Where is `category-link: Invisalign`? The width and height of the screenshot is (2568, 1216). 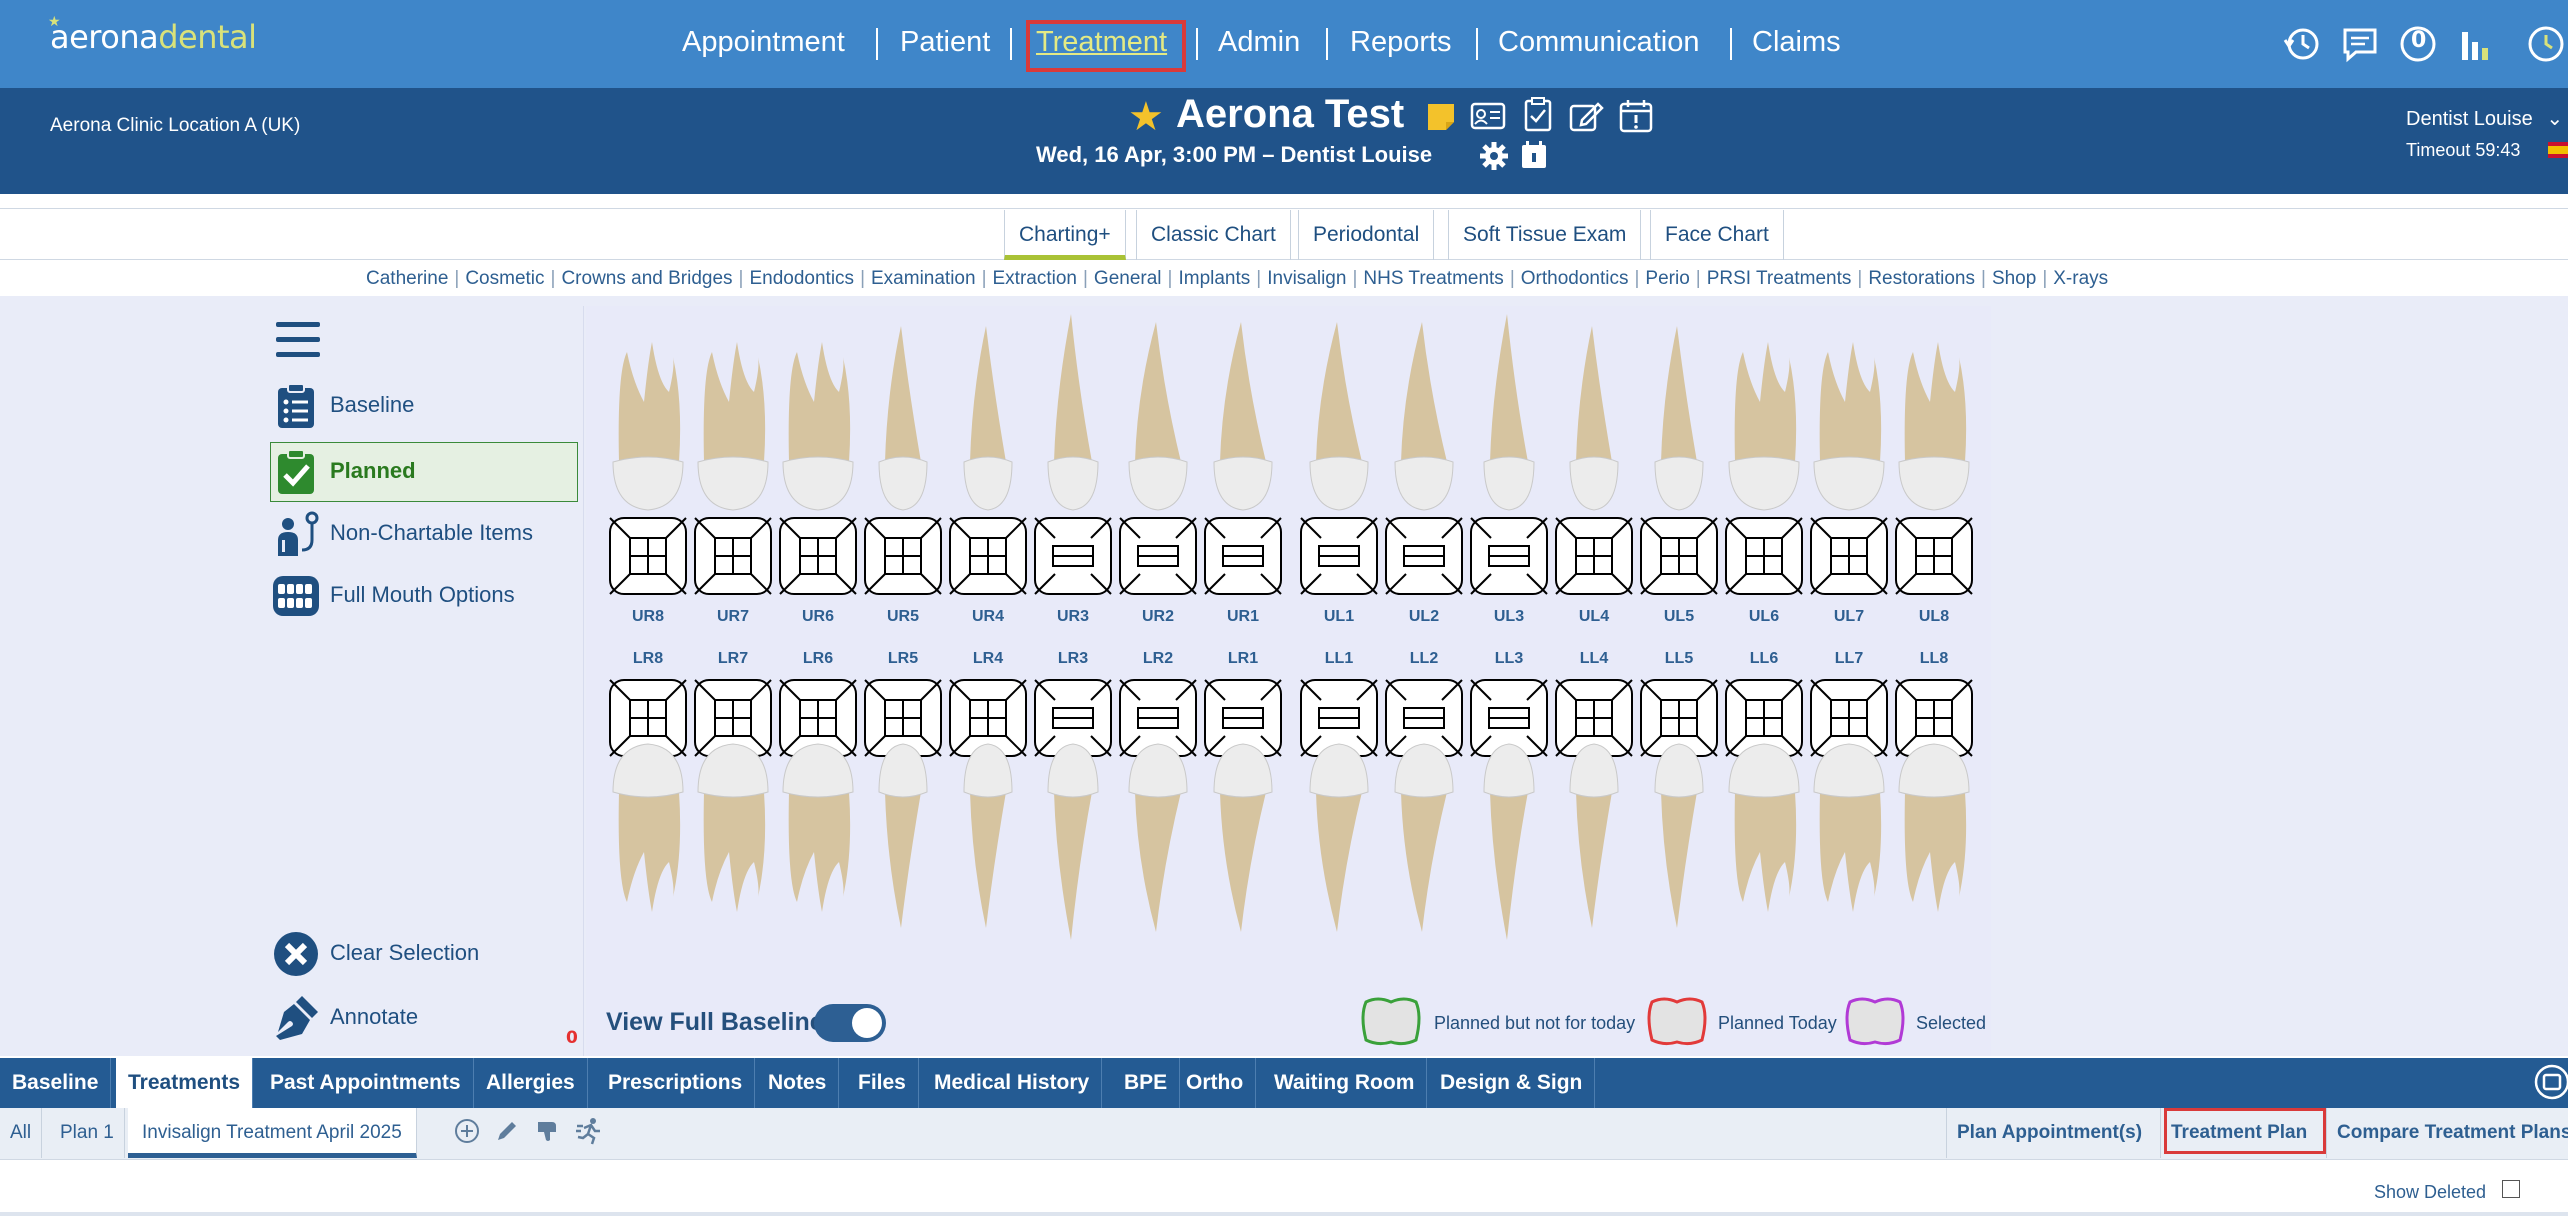
category-link: Invisalign is located at coordinates (1306, 278).